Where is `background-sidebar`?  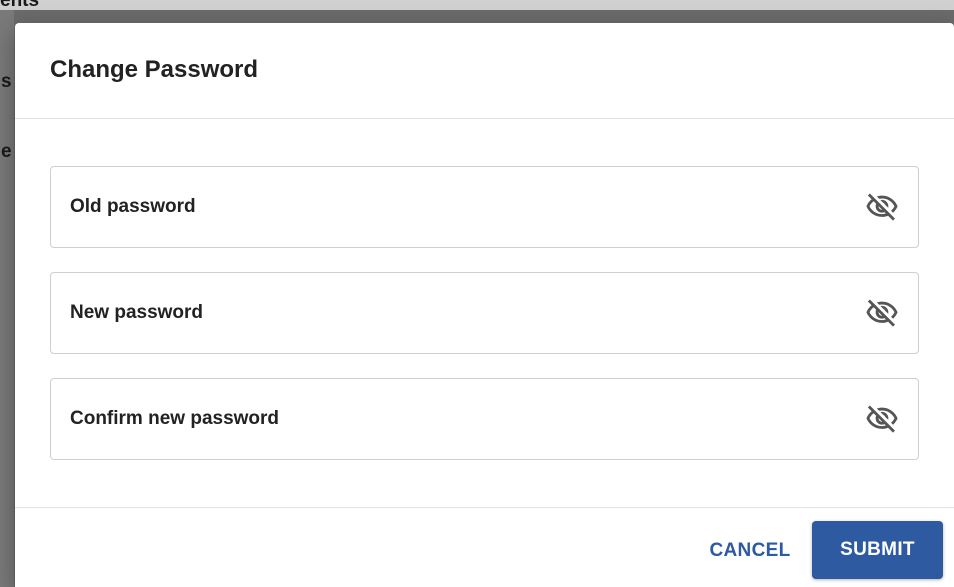 background-sidebar is located at coordinates (7, 298).